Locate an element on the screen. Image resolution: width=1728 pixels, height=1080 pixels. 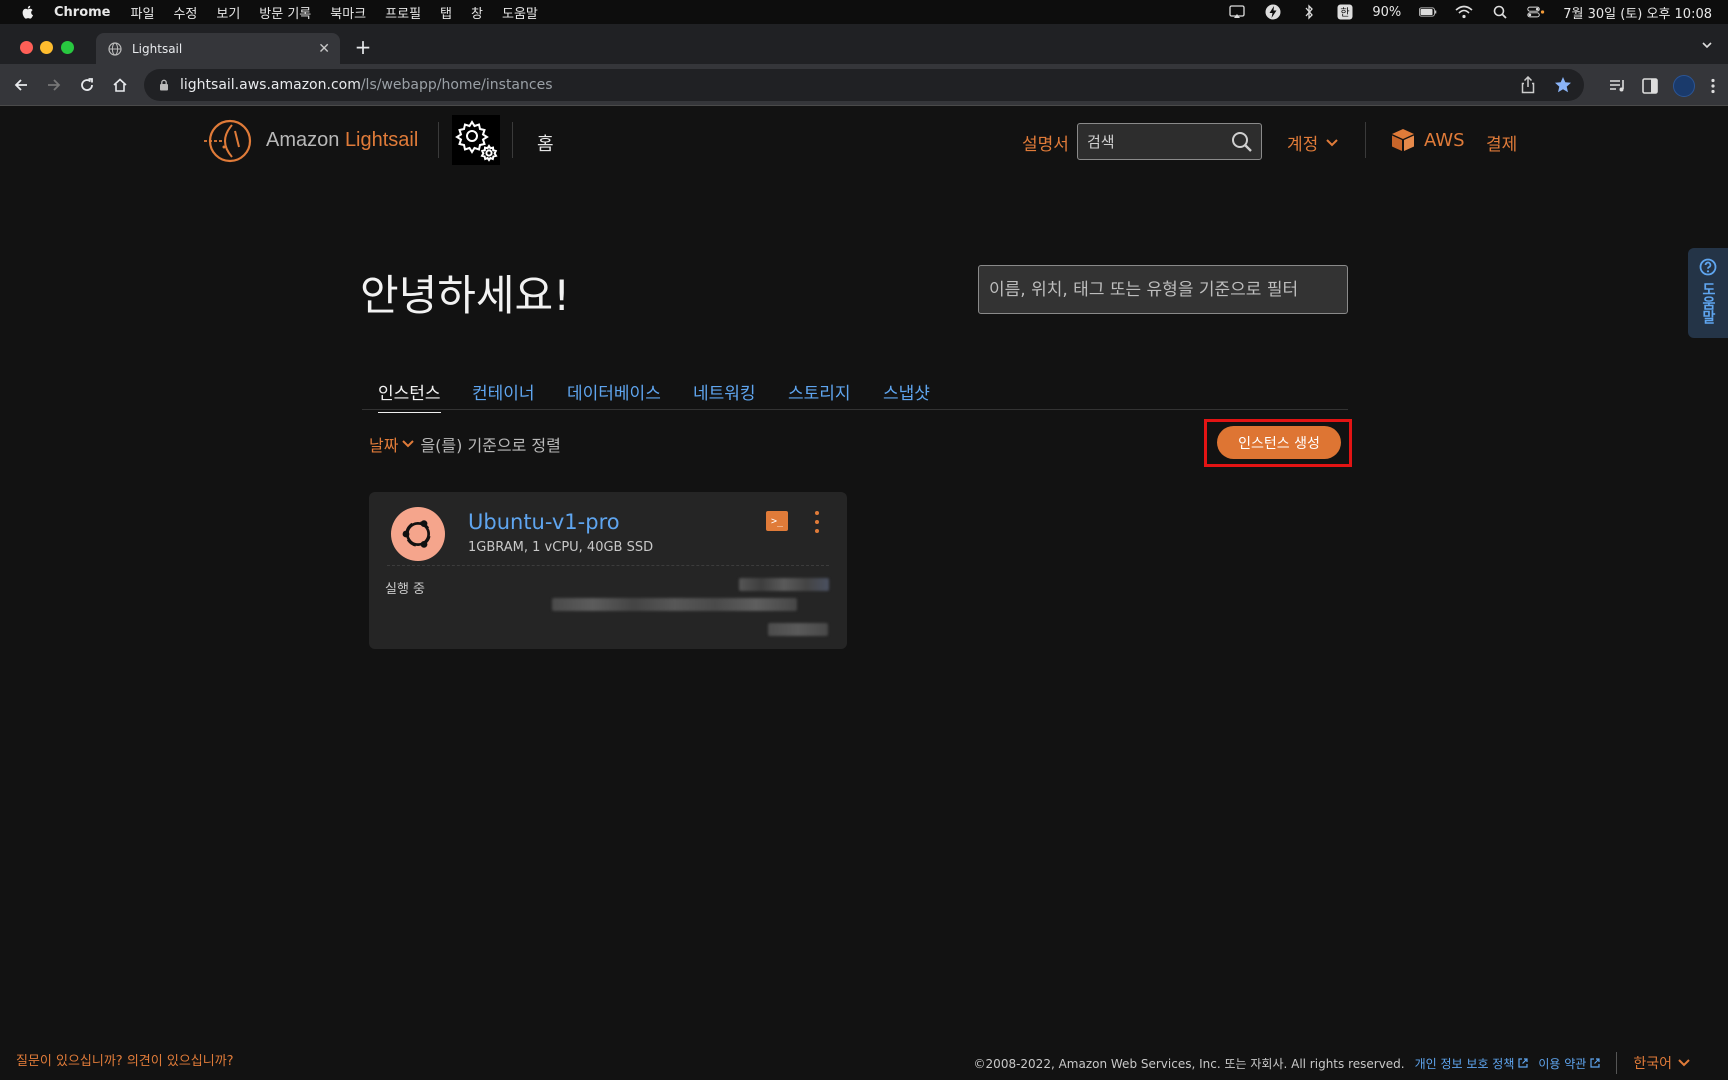
menubar-item-edit: 수정 is located at coordinates (185, 12).